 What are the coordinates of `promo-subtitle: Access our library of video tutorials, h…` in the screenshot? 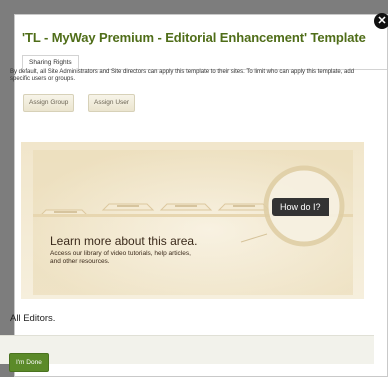 It's located at (120, 257).